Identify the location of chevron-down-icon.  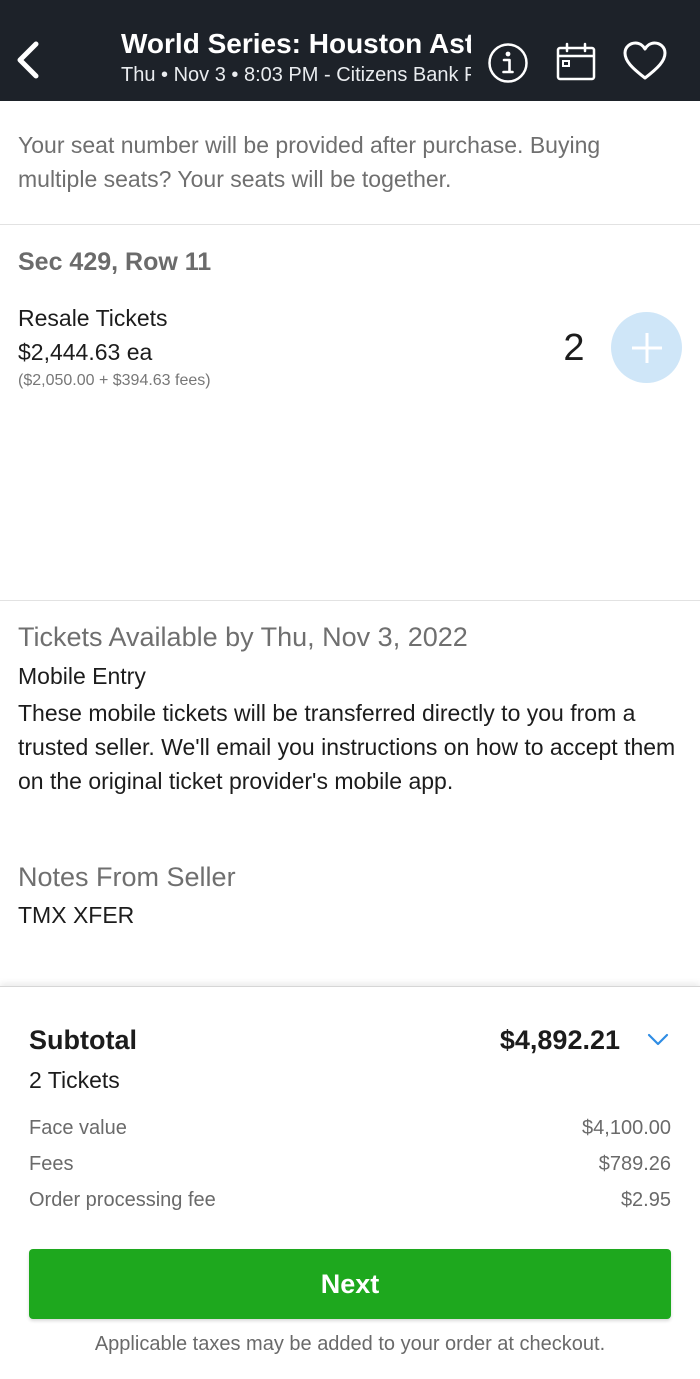
(658, 1039).